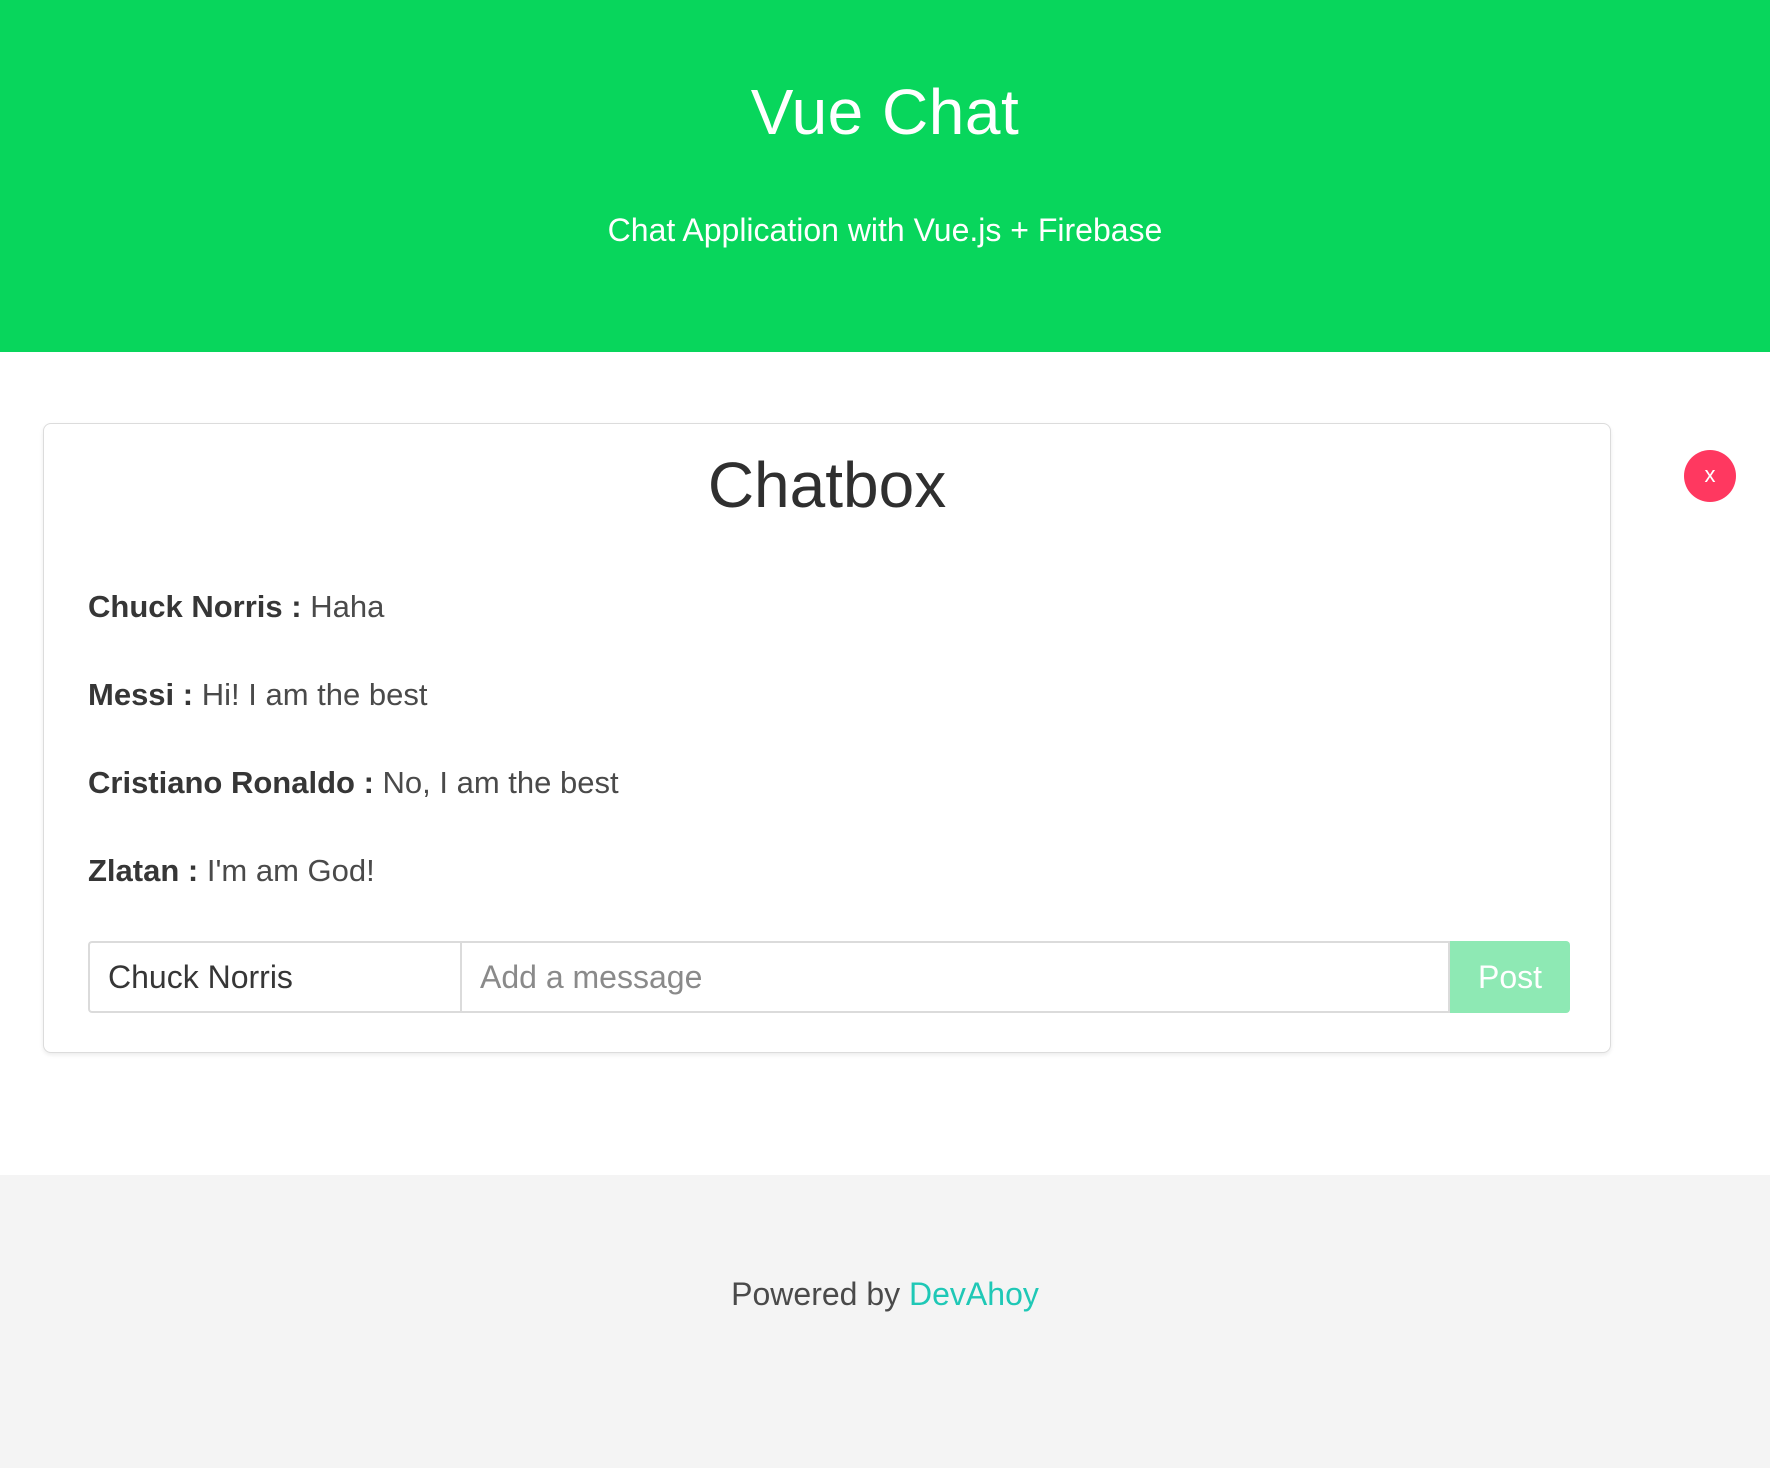 This screenshot has height=1468, width=1770. What do you see at coordinates (185, 606) in the screenshot?
I see `message-author: Chuck Norris` at bounding box center [185, 606].